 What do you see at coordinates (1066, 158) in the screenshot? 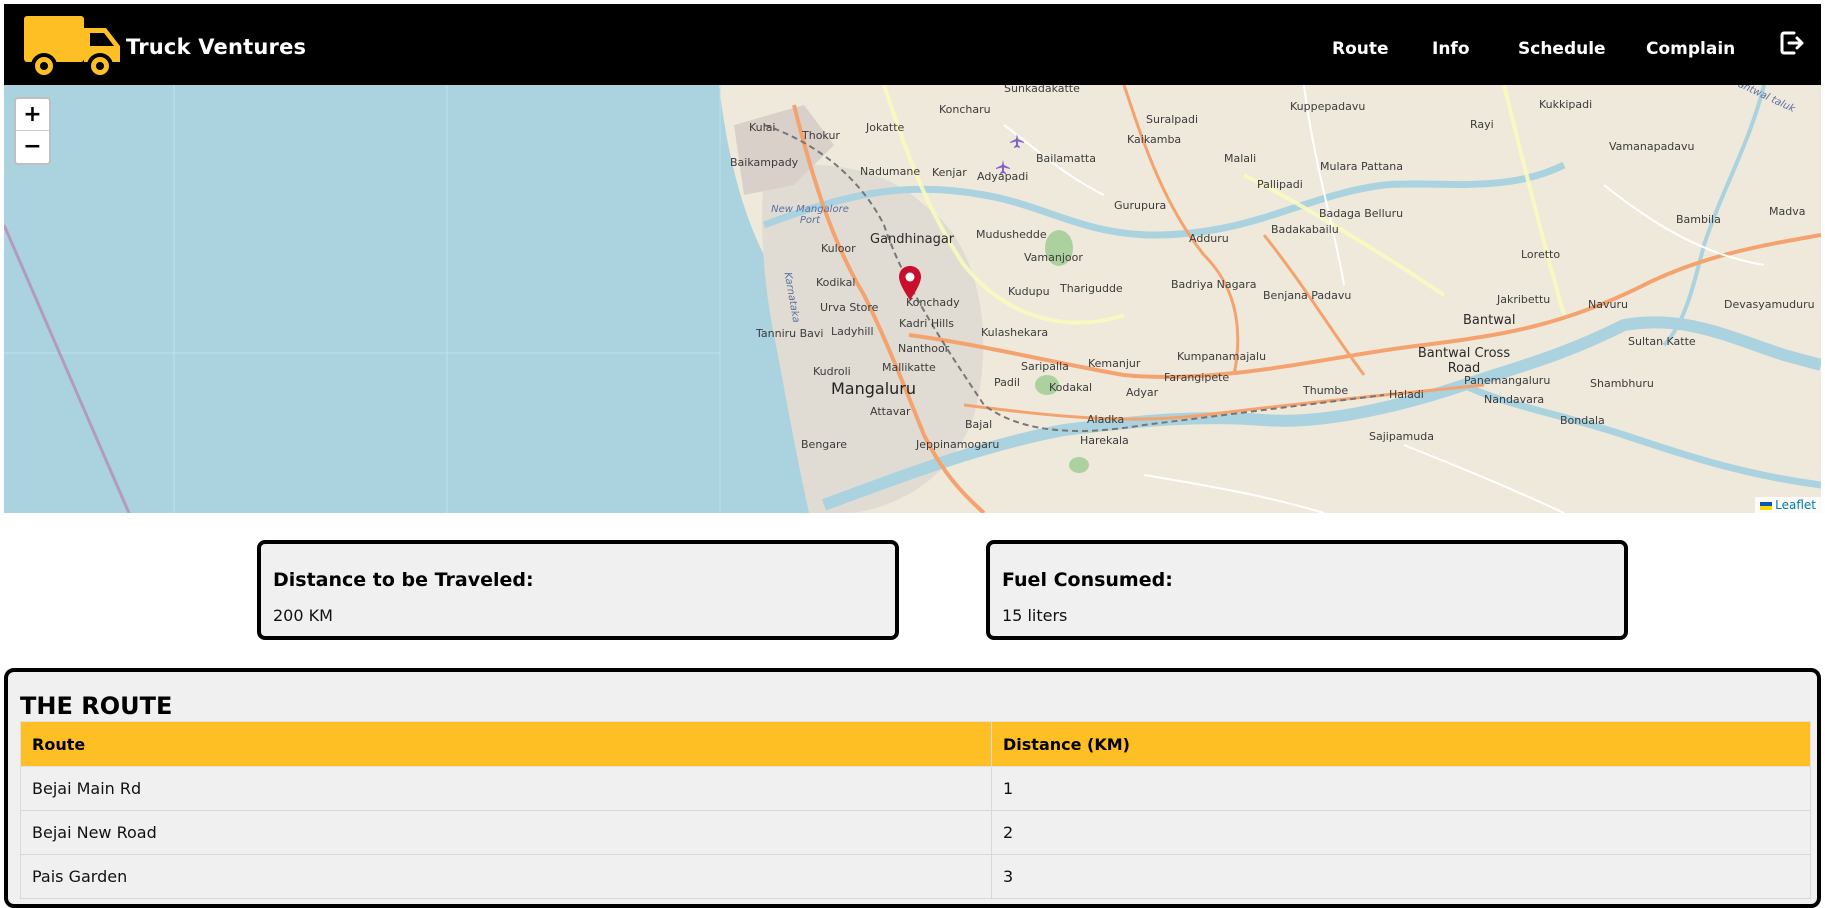
I see `map-label: Bailamatta` at bounding box center [1066, 158].